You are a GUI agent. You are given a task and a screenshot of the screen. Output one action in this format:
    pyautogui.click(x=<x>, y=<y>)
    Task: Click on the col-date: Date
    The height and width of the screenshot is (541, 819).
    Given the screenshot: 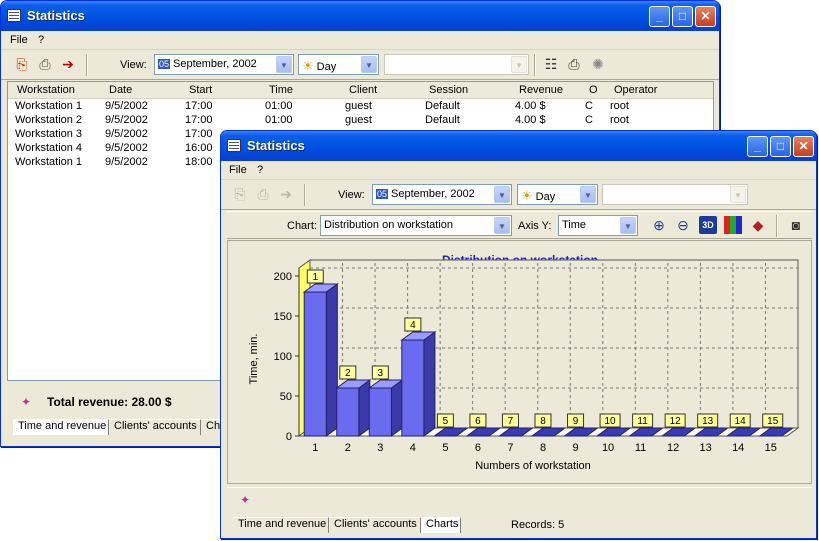 What is the action you would take?
    pyautogui.click(x=120, y=90)
    